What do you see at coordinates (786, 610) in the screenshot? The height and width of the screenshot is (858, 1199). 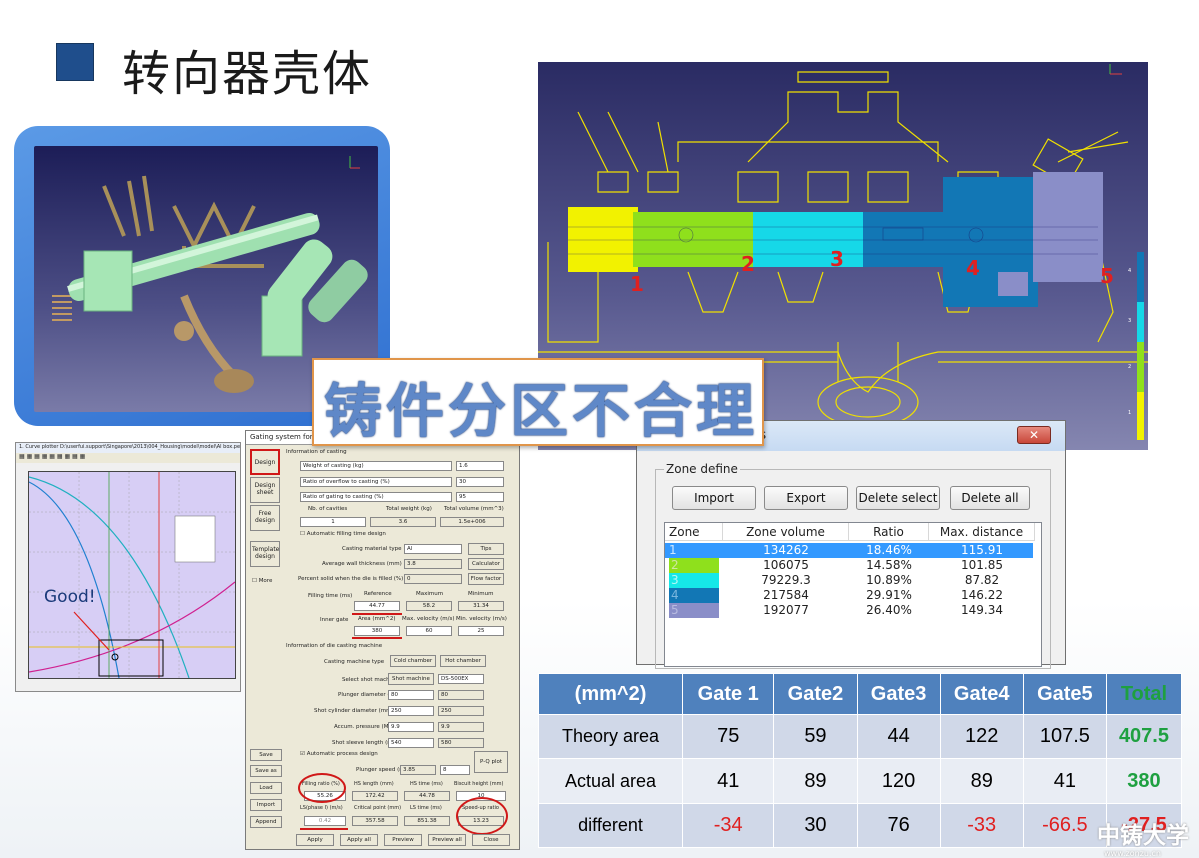 I see `volume-cell: 192077` at bounding box center [786, 610].